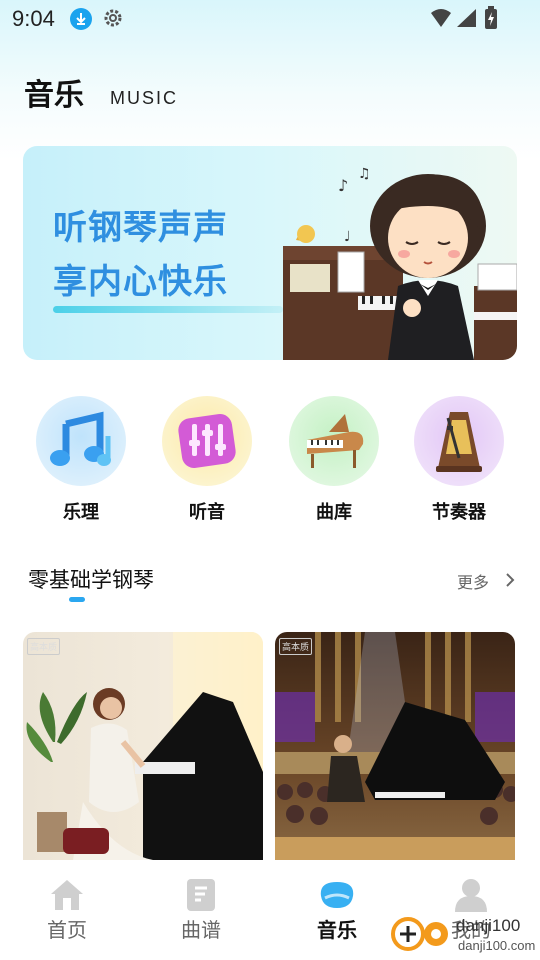  Describe the element at coordinates (337, 895) in the screenshot. I see `music-nav-icon` at that location.